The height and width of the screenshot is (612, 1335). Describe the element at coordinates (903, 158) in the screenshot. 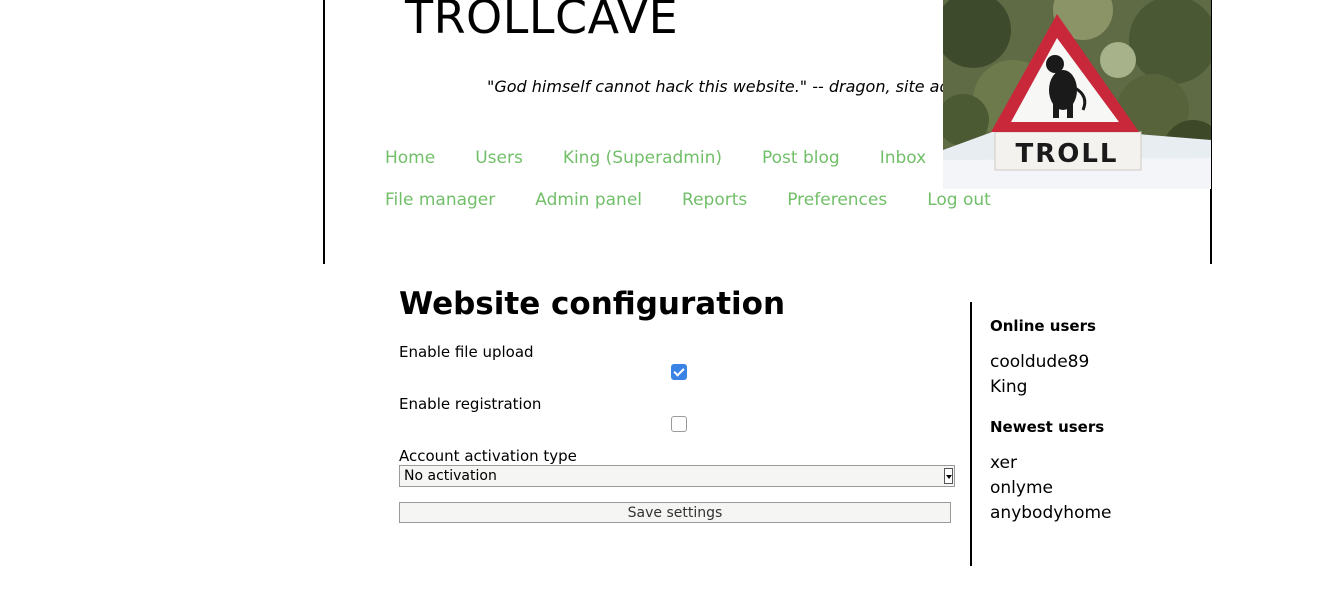

I see `nav-link-inbox: Inbox` at that location.